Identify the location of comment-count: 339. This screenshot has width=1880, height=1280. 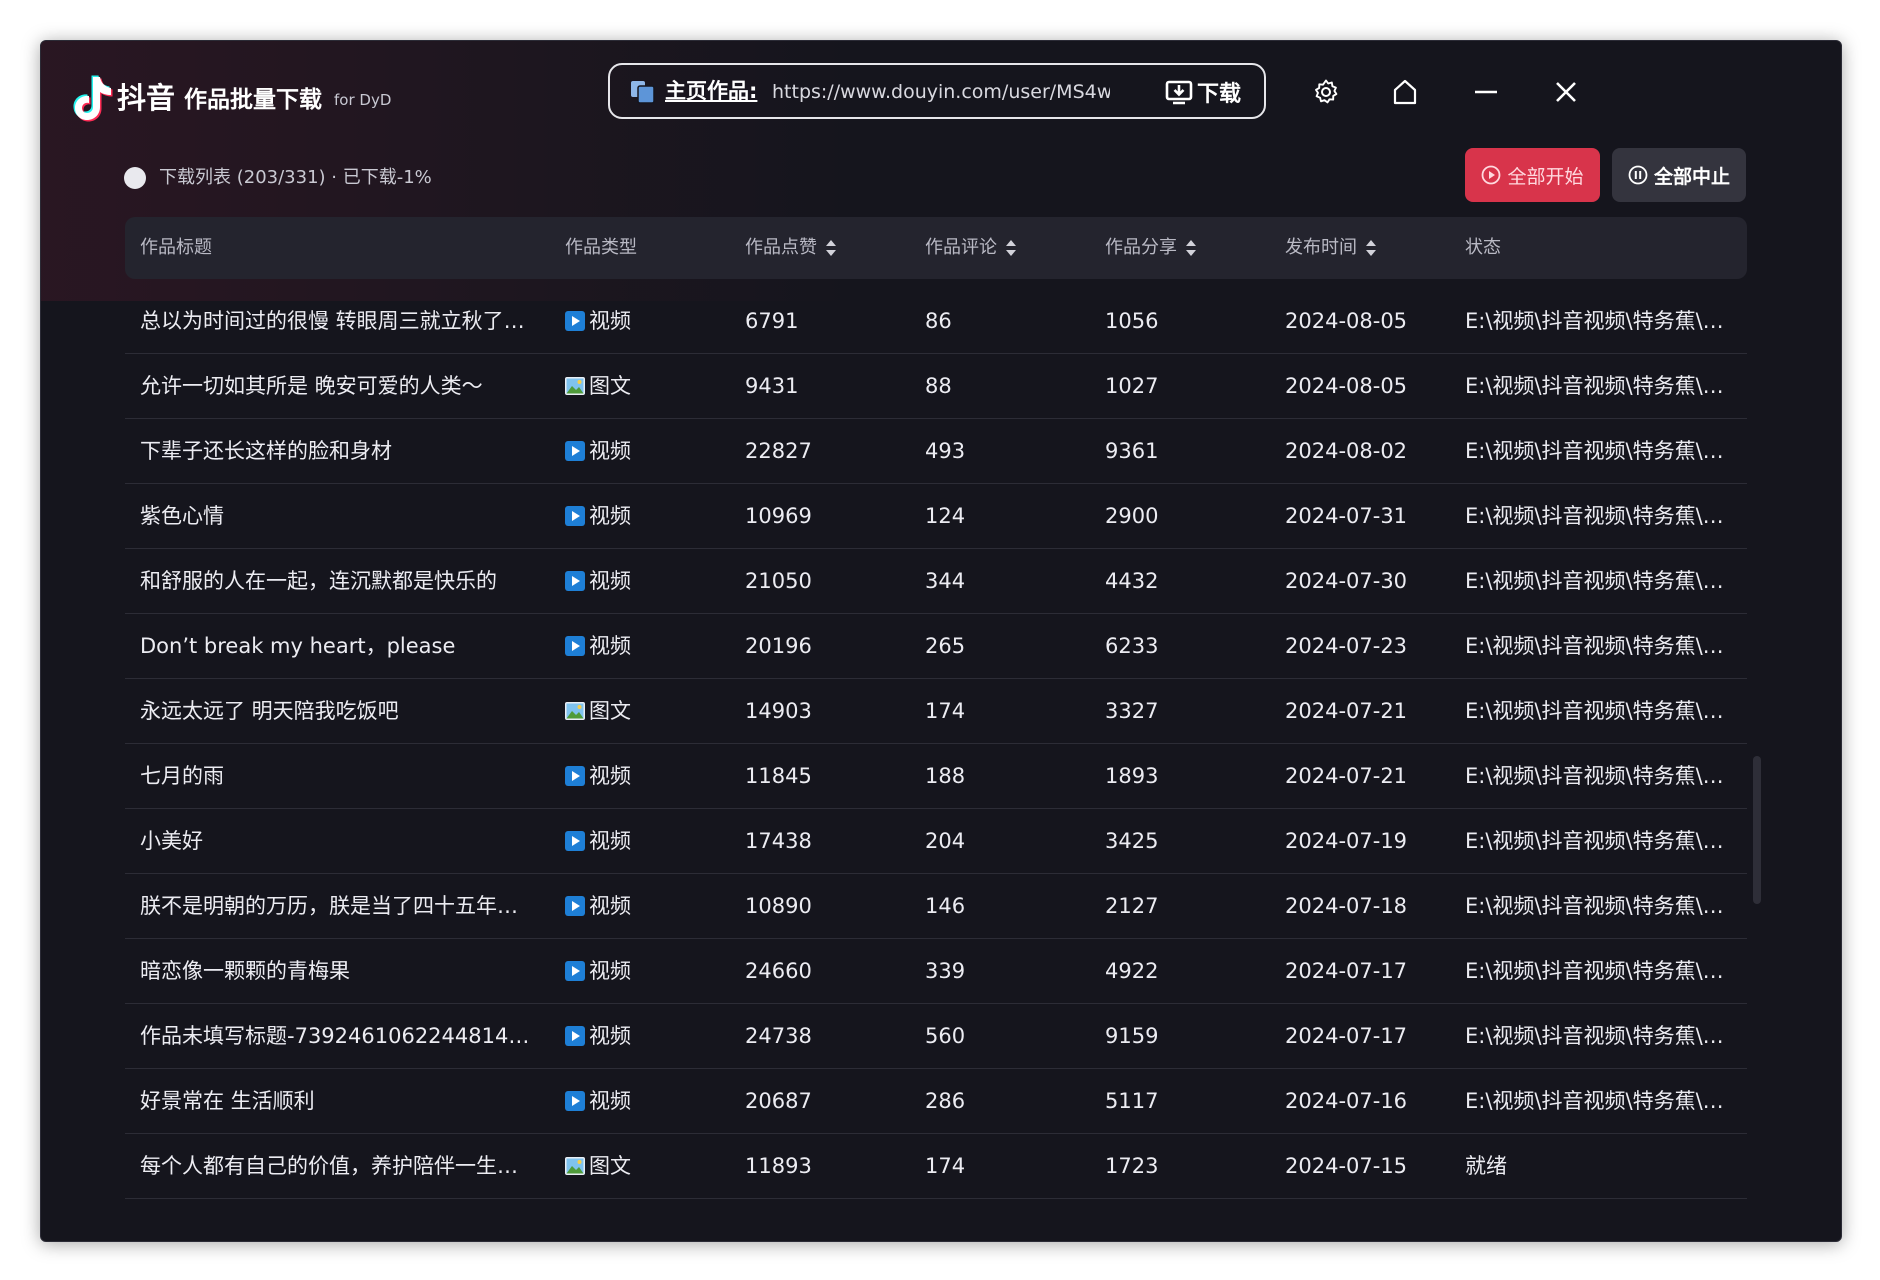
(945, 971).